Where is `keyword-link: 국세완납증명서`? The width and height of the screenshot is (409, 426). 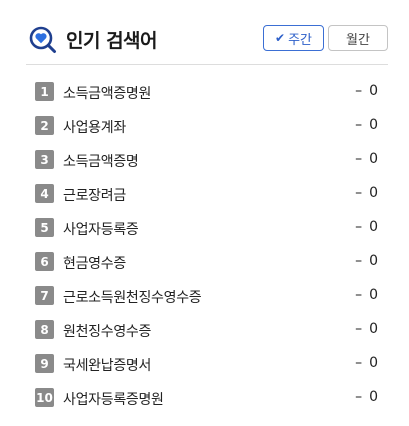
keyword-link: 국세완납증명서 is located at coordinates (107, 365).